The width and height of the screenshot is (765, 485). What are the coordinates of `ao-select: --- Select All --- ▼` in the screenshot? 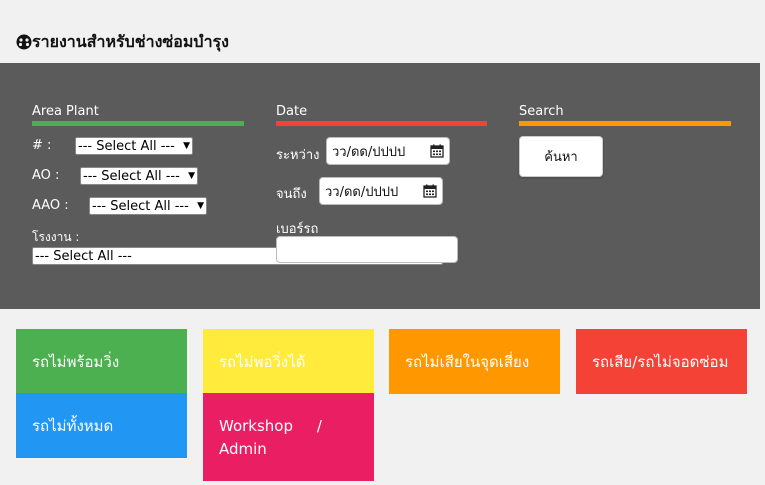 It's located at (139, 176).